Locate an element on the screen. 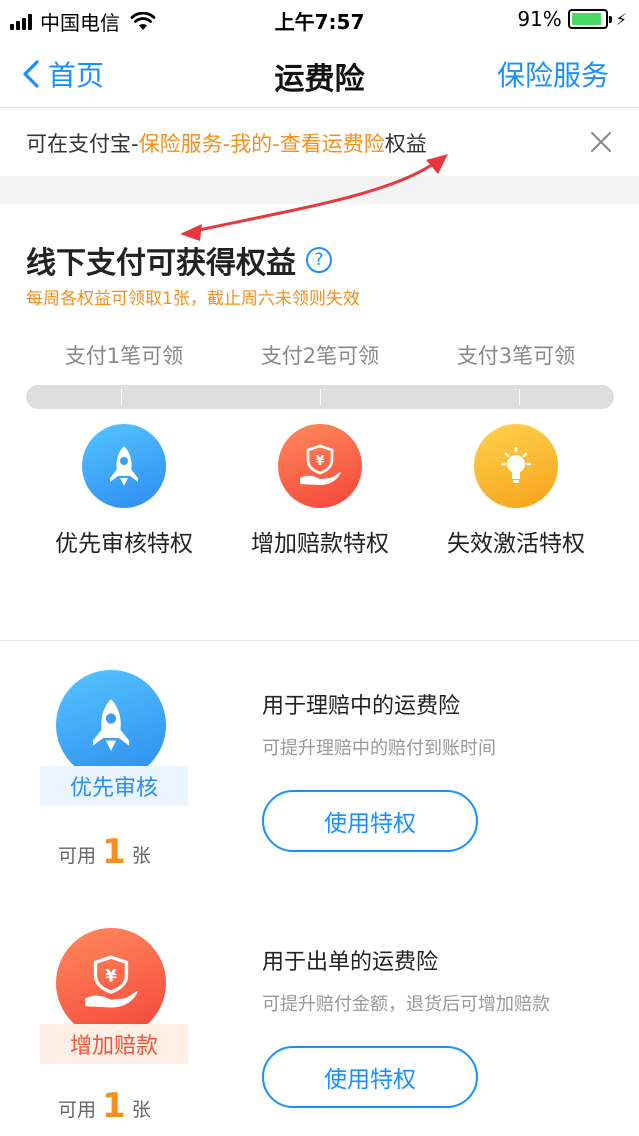  notice-banner: 可在支付宝-保险服务-我的-查看运费险权益 is located at coordinates (319, 142).